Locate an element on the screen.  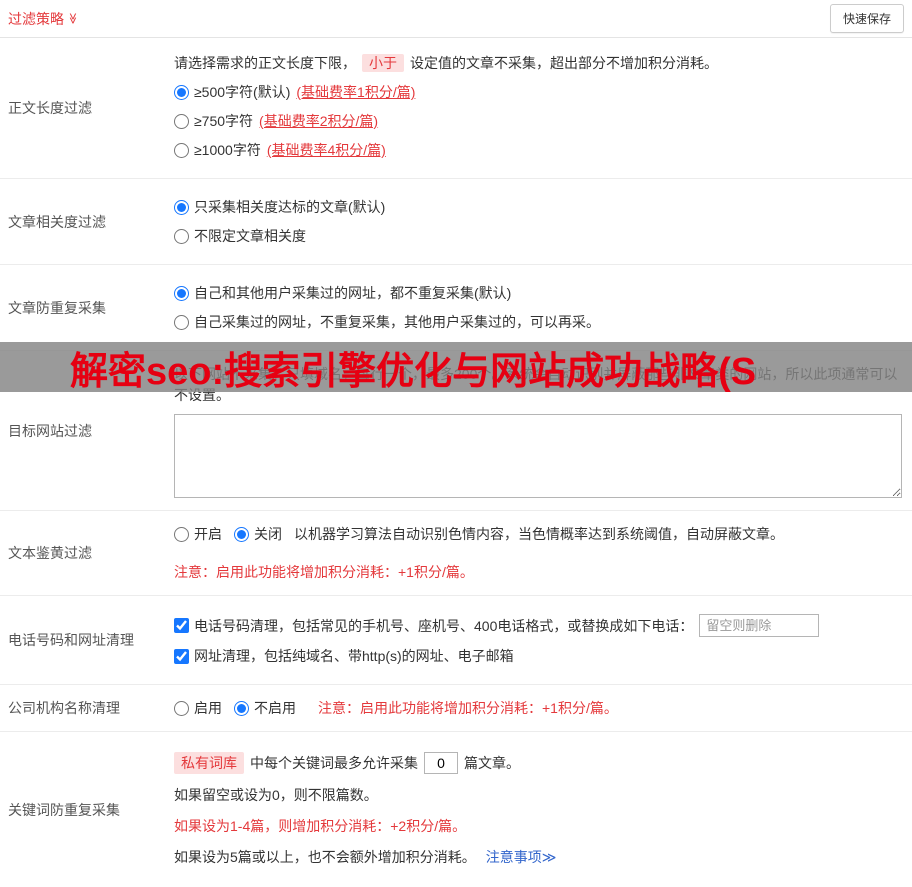
radio-option-org-enable: 启用 is located at coordinates (198, 708).